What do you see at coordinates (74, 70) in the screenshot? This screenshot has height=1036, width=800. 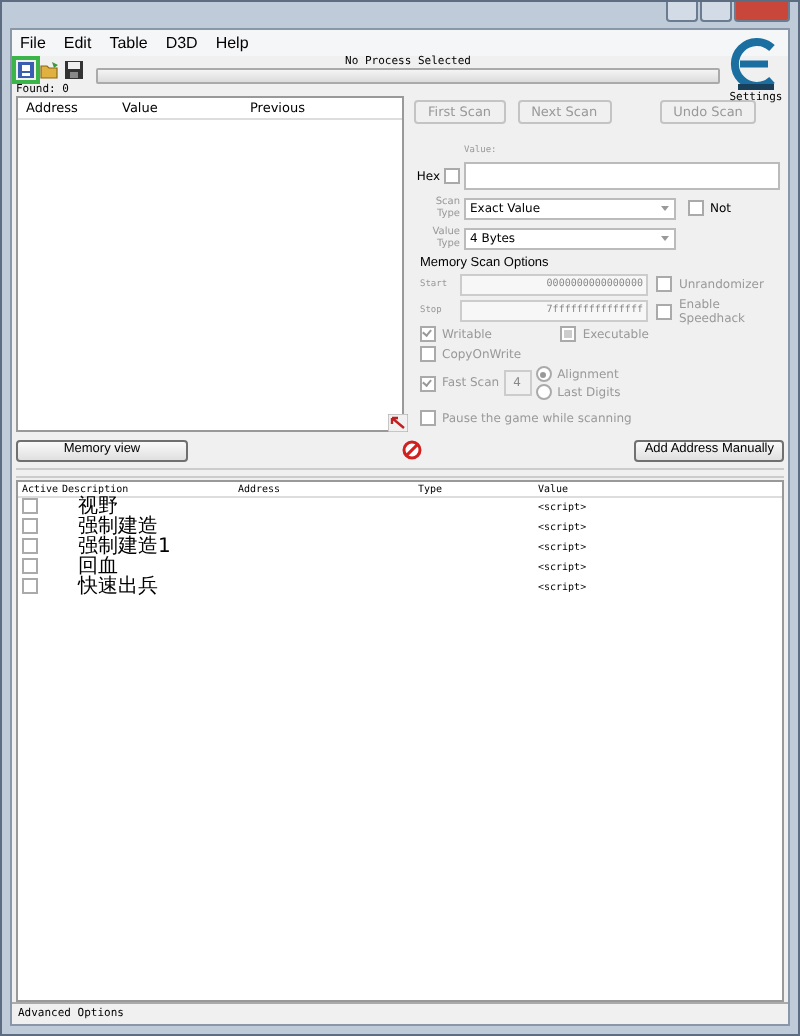 I see `save-icon` at bounding box center [74, 70].